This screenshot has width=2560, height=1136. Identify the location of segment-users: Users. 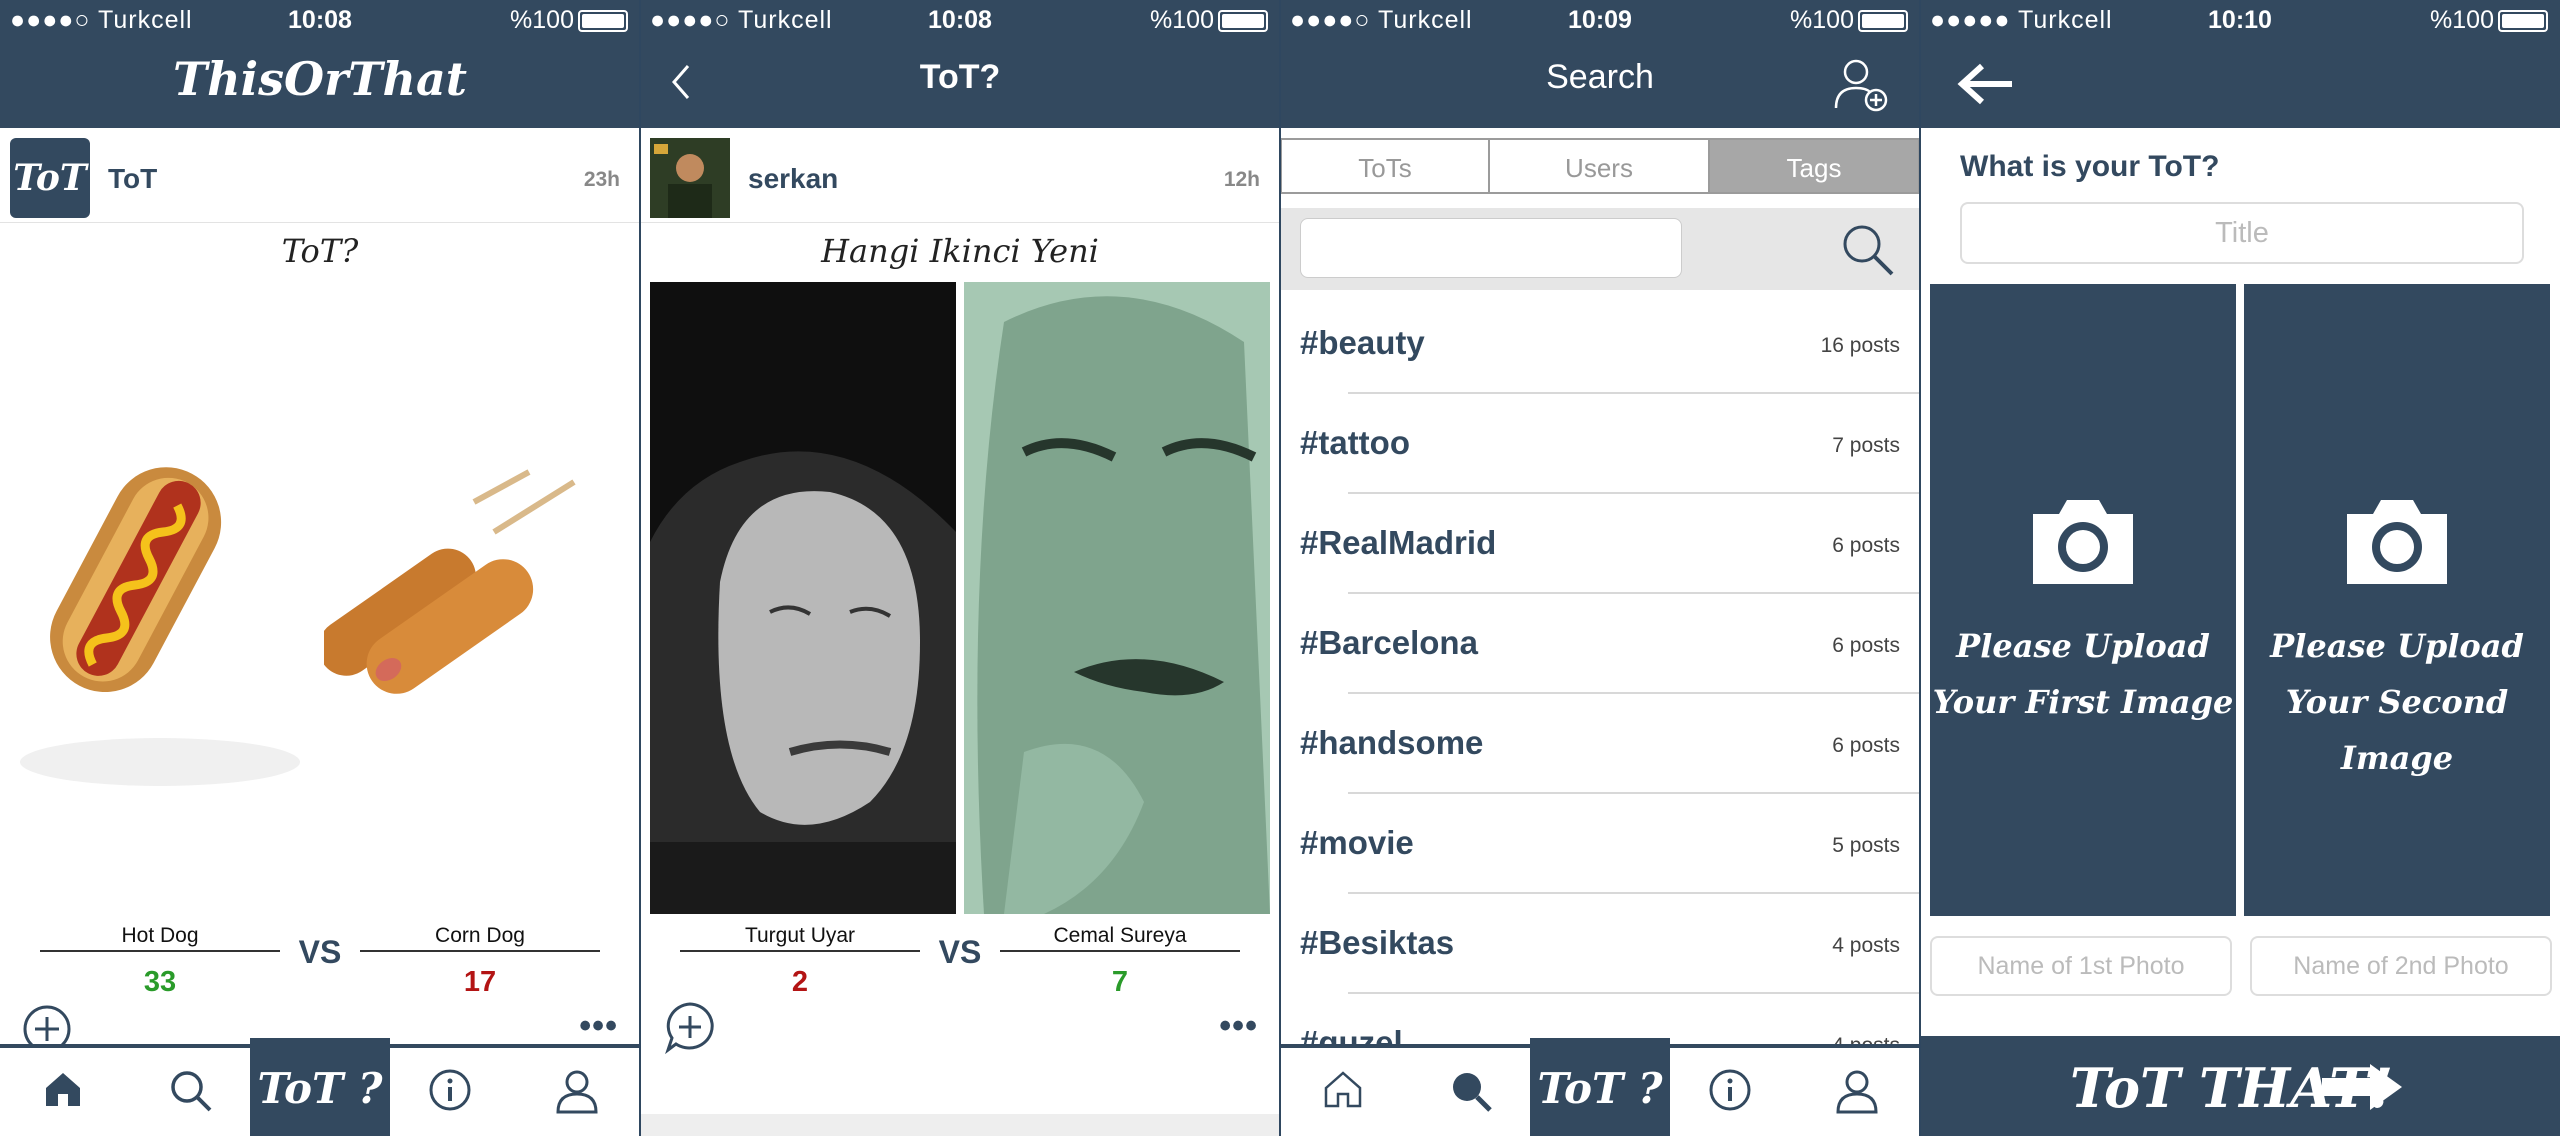
(1599, 166).